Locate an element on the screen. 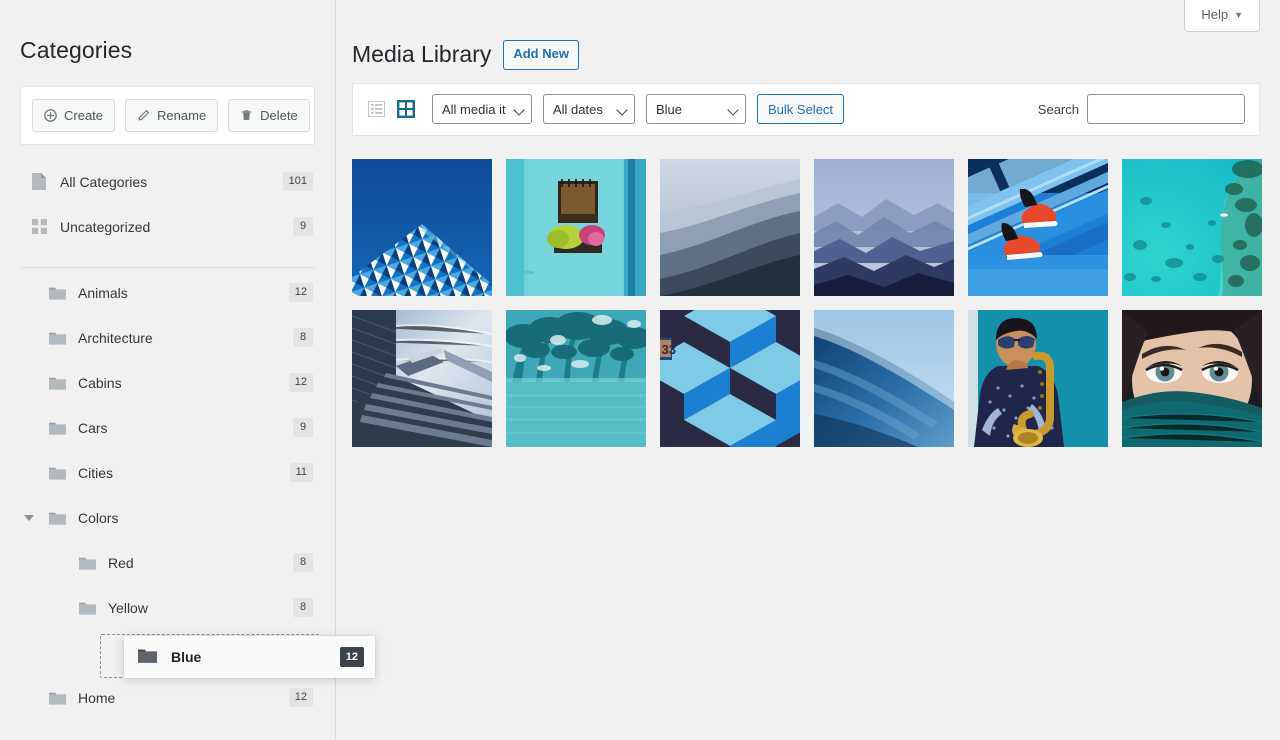  search-area: Search is located at coordinates (1141, 109).